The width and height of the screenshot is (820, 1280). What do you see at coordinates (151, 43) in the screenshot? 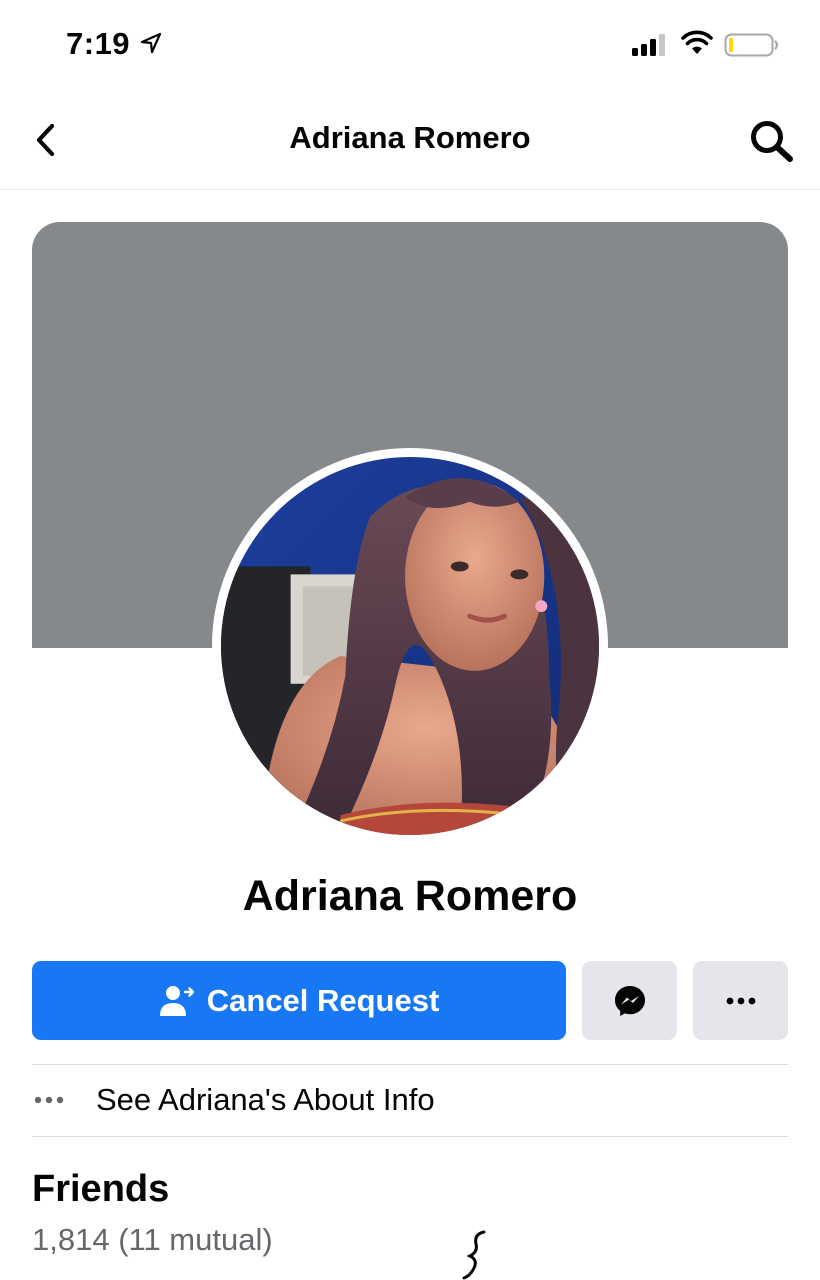
I see `location-arrow-icon` at bounding box center [151, 43].